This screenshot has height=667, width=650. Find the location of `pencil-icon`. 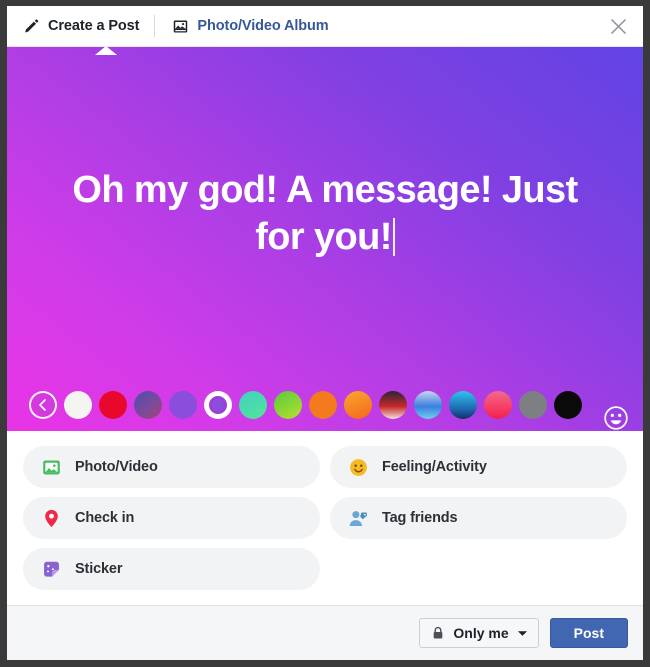

pencil-icon is located at coordinates (31, 26).